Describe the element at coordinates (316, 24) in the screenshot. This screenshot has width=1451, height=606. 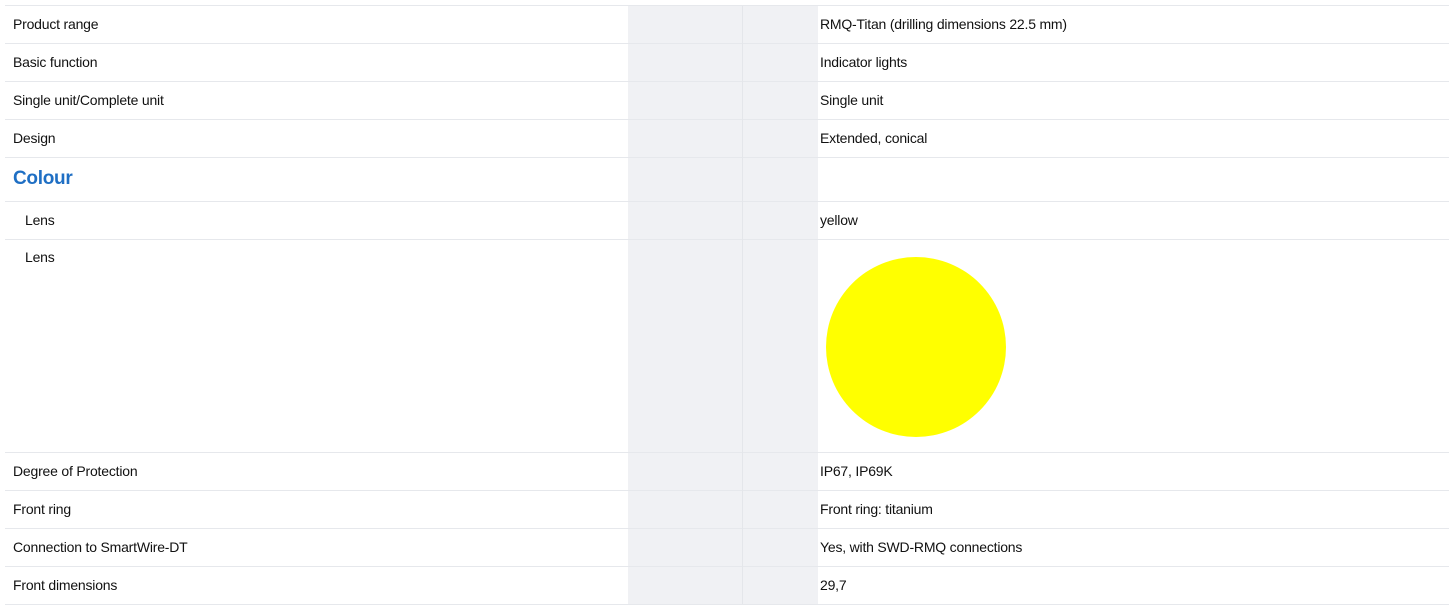
I see `spec-label: Product range` at that location.